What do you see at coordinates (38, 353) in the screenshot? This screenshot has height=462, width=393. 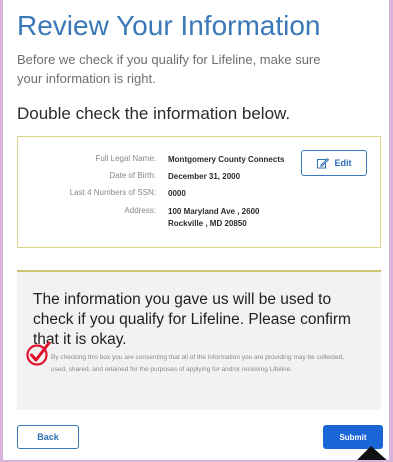 I see `check-icon` at bounding box center [38, 353].